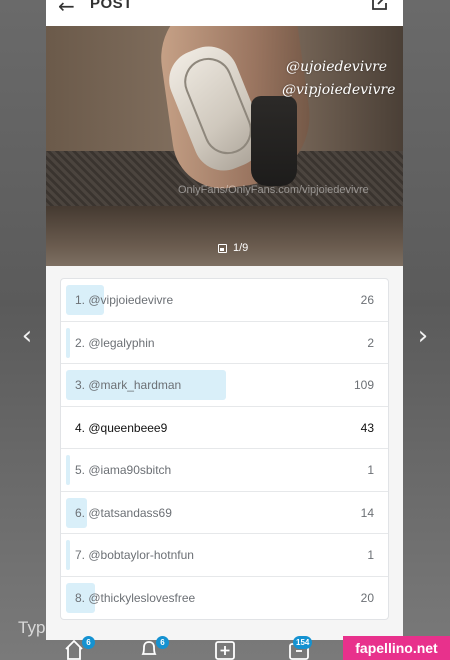  I want to click on ranking-count: 109, so click(363, 385).